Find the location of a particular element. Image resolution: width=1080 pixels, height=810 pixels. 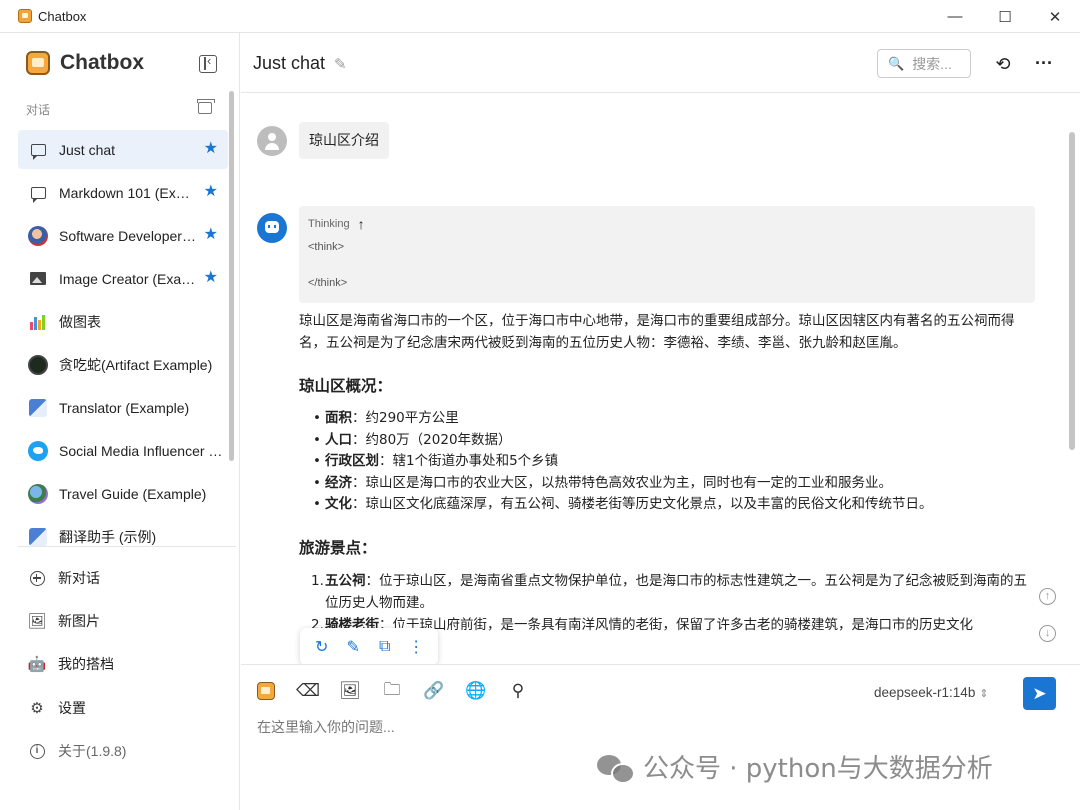

model-name: deepseek-r1:14b is located at coordinates (925, 692).